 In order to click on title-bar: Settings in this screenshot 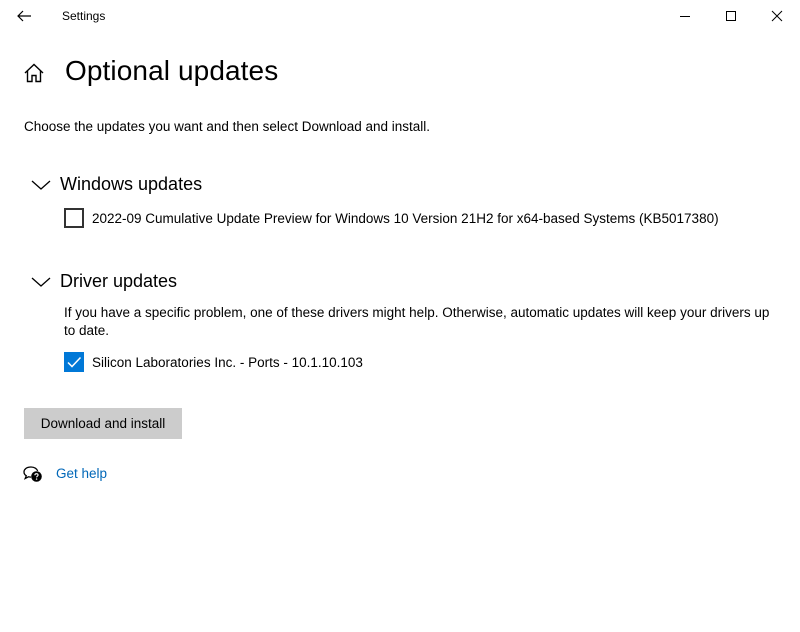, I will do `click(400, 16)`.